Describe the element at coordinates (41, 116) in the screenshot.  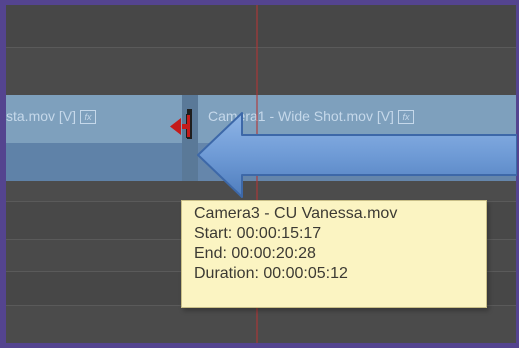
I see `clip-name: sta.mov [V]` at that location.